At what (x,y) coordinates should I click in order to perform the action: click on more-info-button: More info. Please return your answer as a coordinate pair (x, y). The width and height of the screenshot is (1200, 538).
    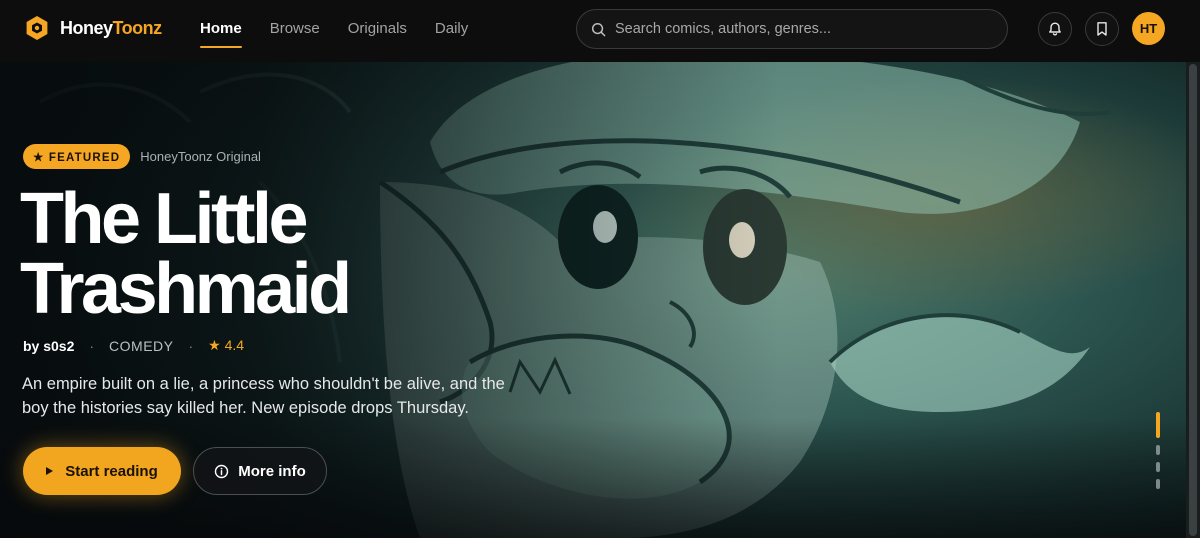
    Looking at the image, I should click on (260, 471).